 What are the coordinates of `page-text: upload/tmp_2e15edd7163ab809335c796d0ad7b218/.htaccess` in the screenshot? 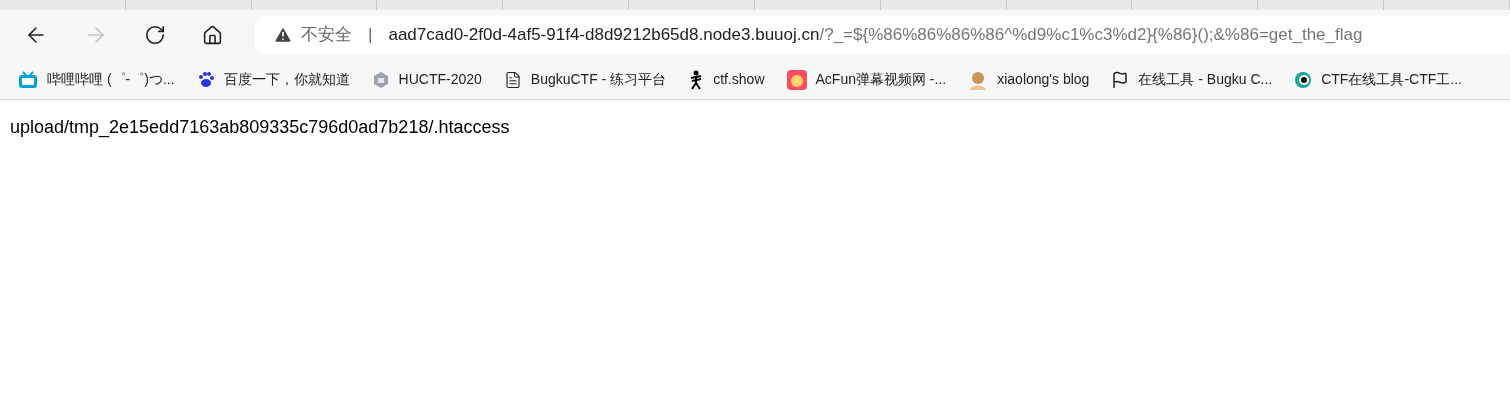 It's located at (260, 127).